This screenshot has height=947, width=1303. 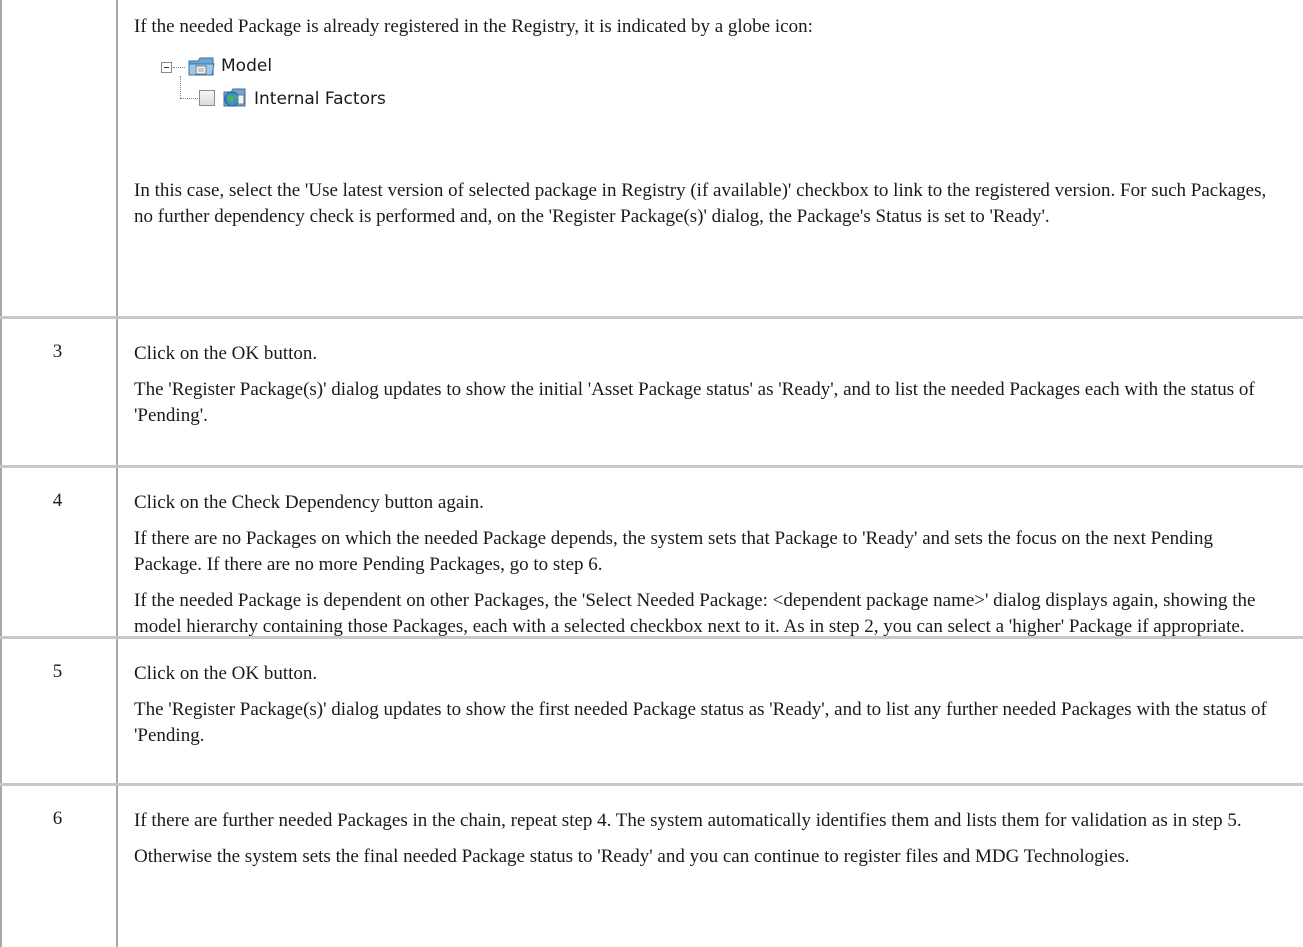 What do you see at coordinates (201, 66) in the screenshot?
I see `package-folder-icon` at bounding box center [201, 66].